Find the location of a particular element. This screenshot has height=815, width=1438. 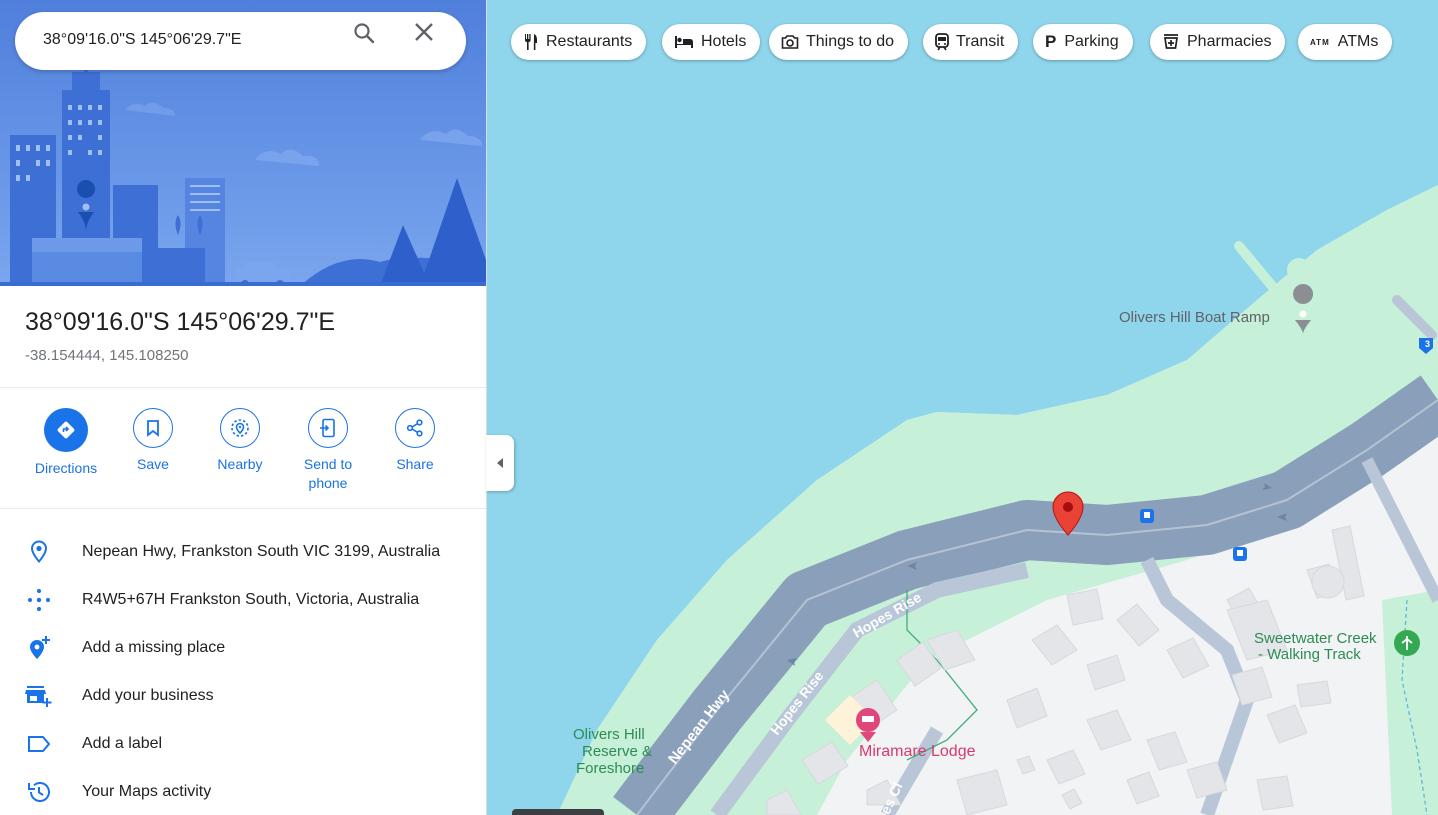

chip-parking-label: Parking is located at coordinates (1091, 41).